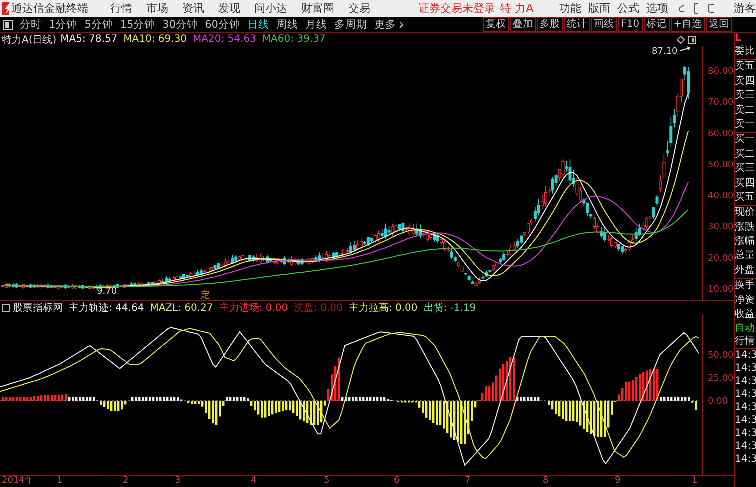  Describe the element at coordinates (271, 8) in the screenshot. I see `menu-item: 问小达` at that location.